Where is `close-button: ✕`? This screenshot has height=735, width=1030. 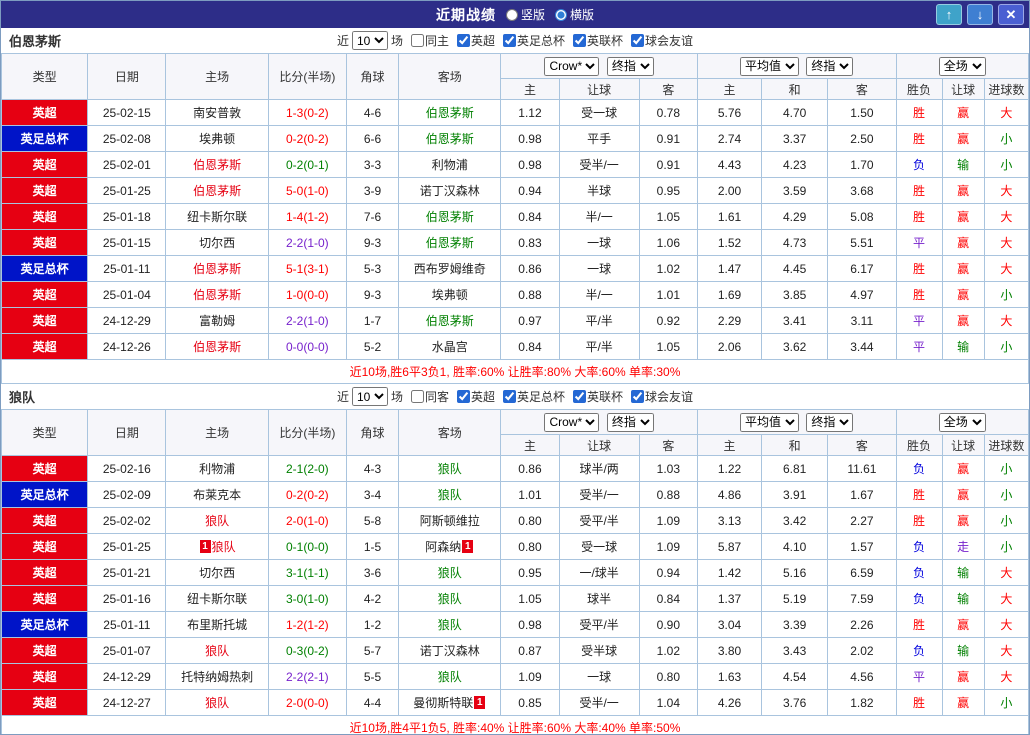 close-button: ✕ is located at coordinates (1011, 14).